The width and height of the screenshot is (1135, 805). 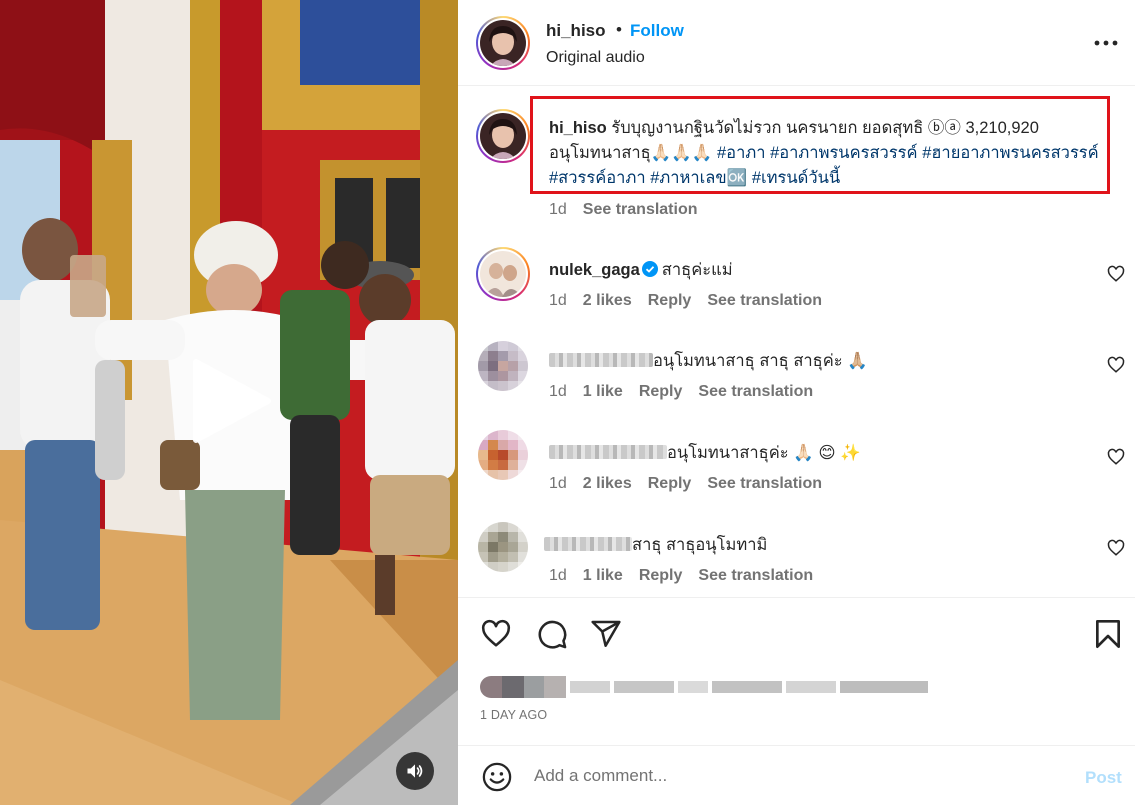 I want to click on comment-icon, so click(x=552, y=634).